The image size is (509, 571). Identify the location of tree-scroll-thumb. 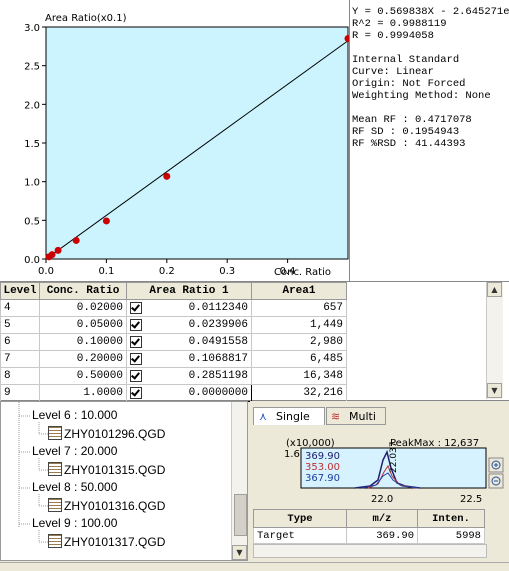
(240, 515).